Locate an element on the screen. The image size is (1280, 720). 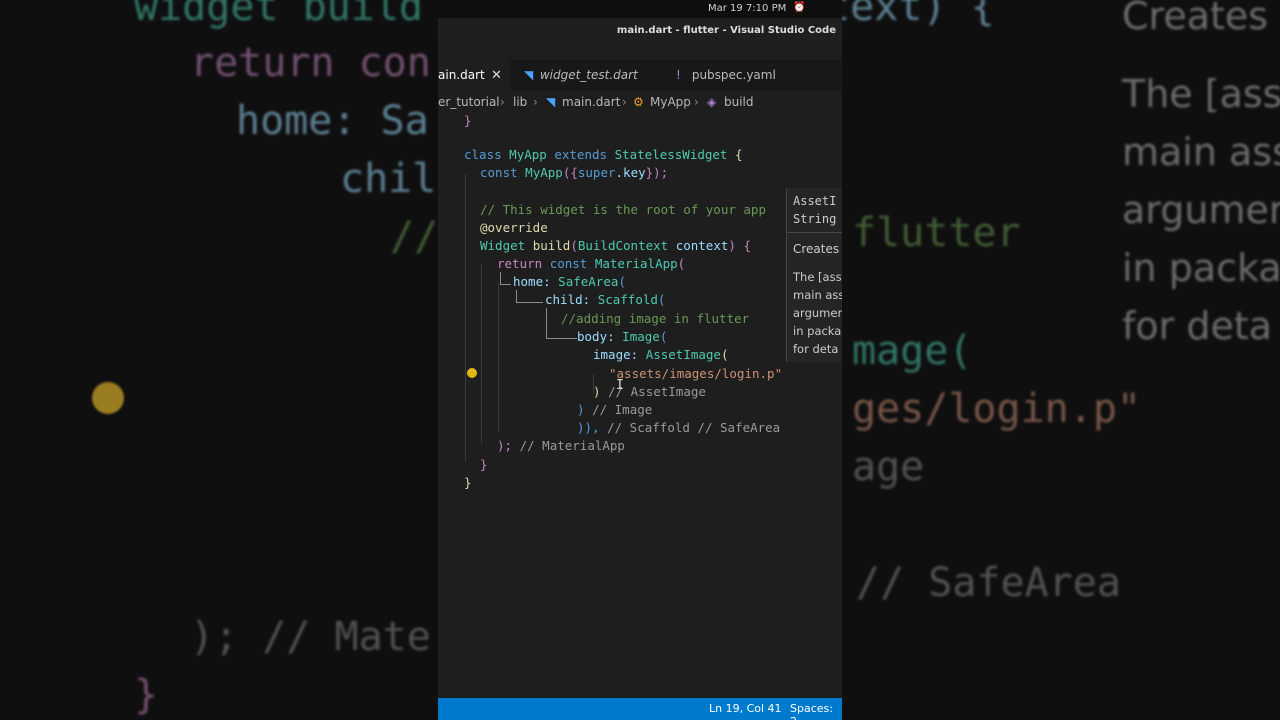
bg-text: Creates is located at coordinates (1195, 19).